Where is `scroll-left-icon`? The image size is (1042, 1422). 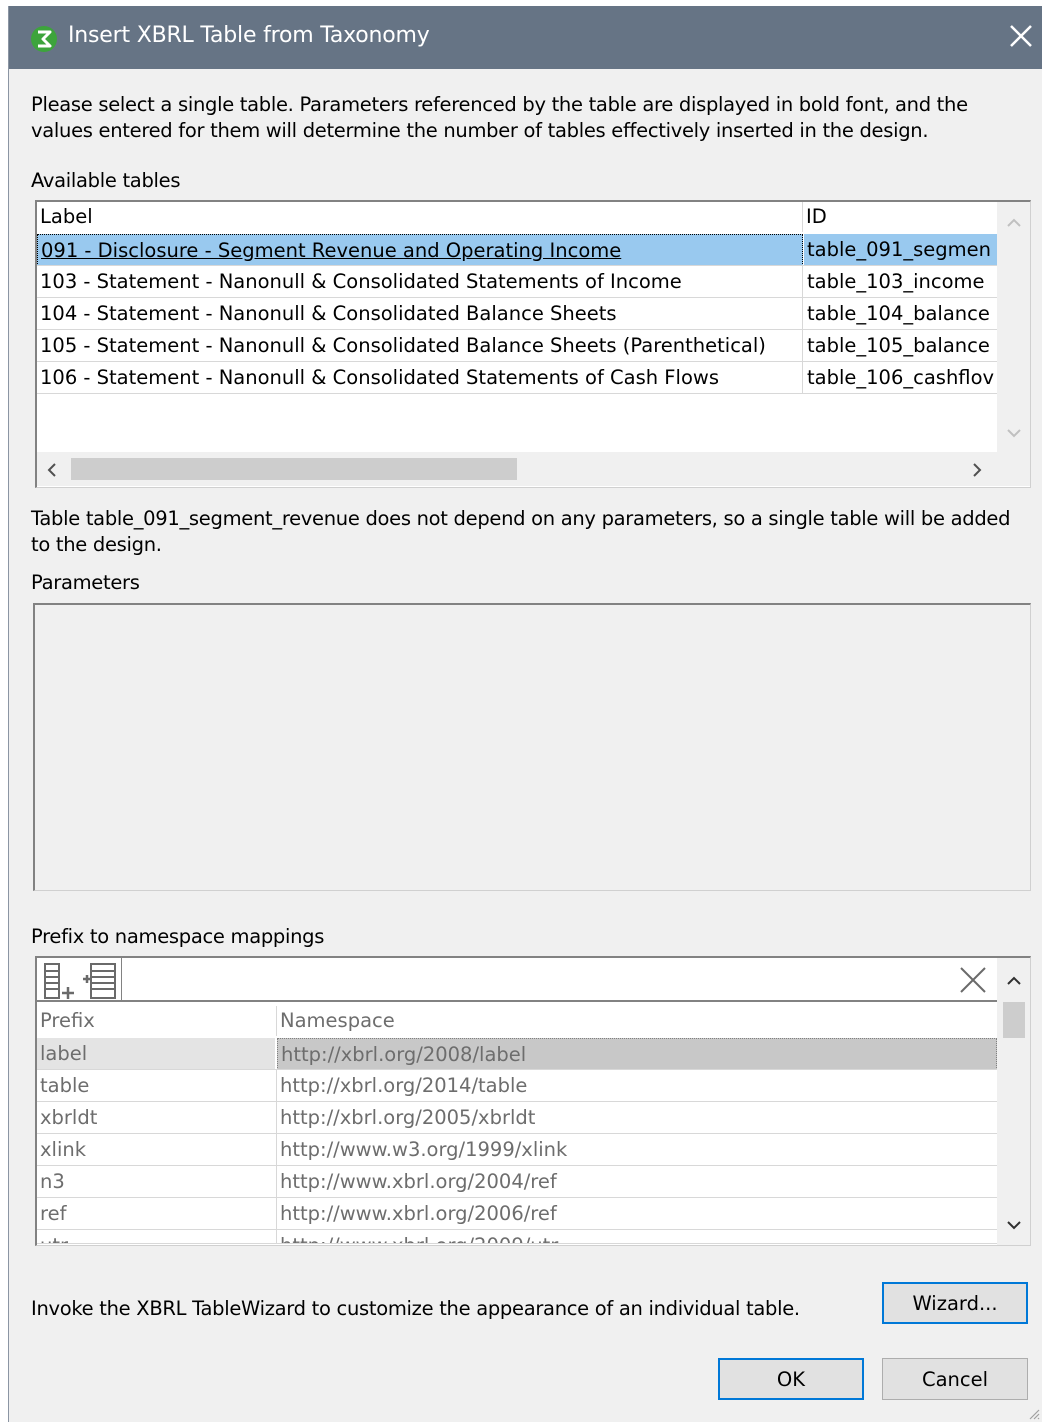
scroll-left-icon is located at coordinates (51, 470).